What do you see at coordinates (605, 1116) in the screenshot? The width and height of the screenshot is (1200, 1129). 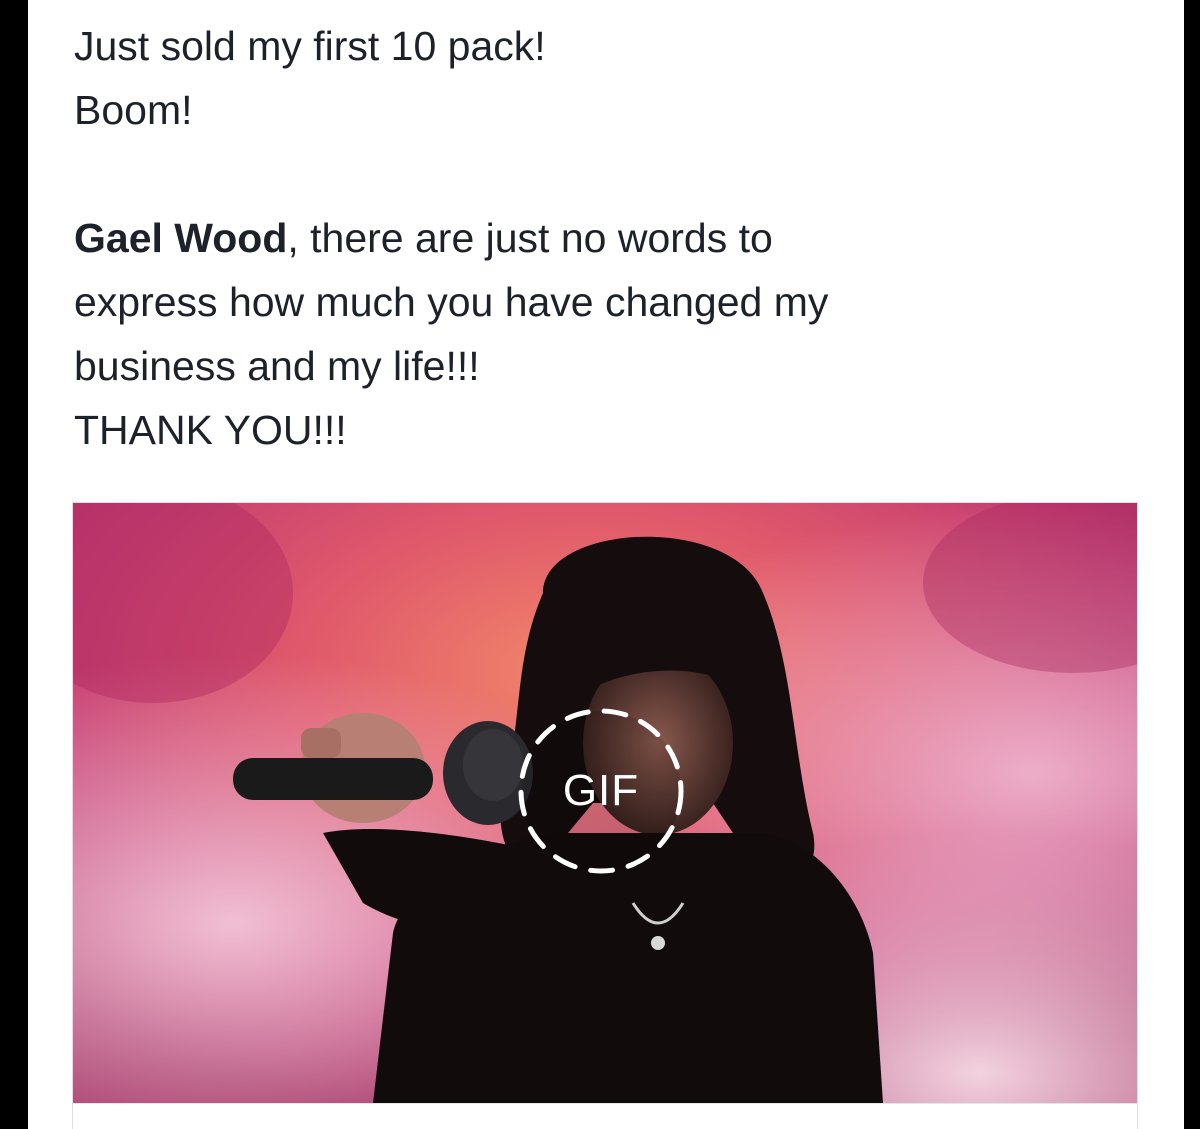 I see `gif-attachment-footer` at bounding box center [605, 1116].